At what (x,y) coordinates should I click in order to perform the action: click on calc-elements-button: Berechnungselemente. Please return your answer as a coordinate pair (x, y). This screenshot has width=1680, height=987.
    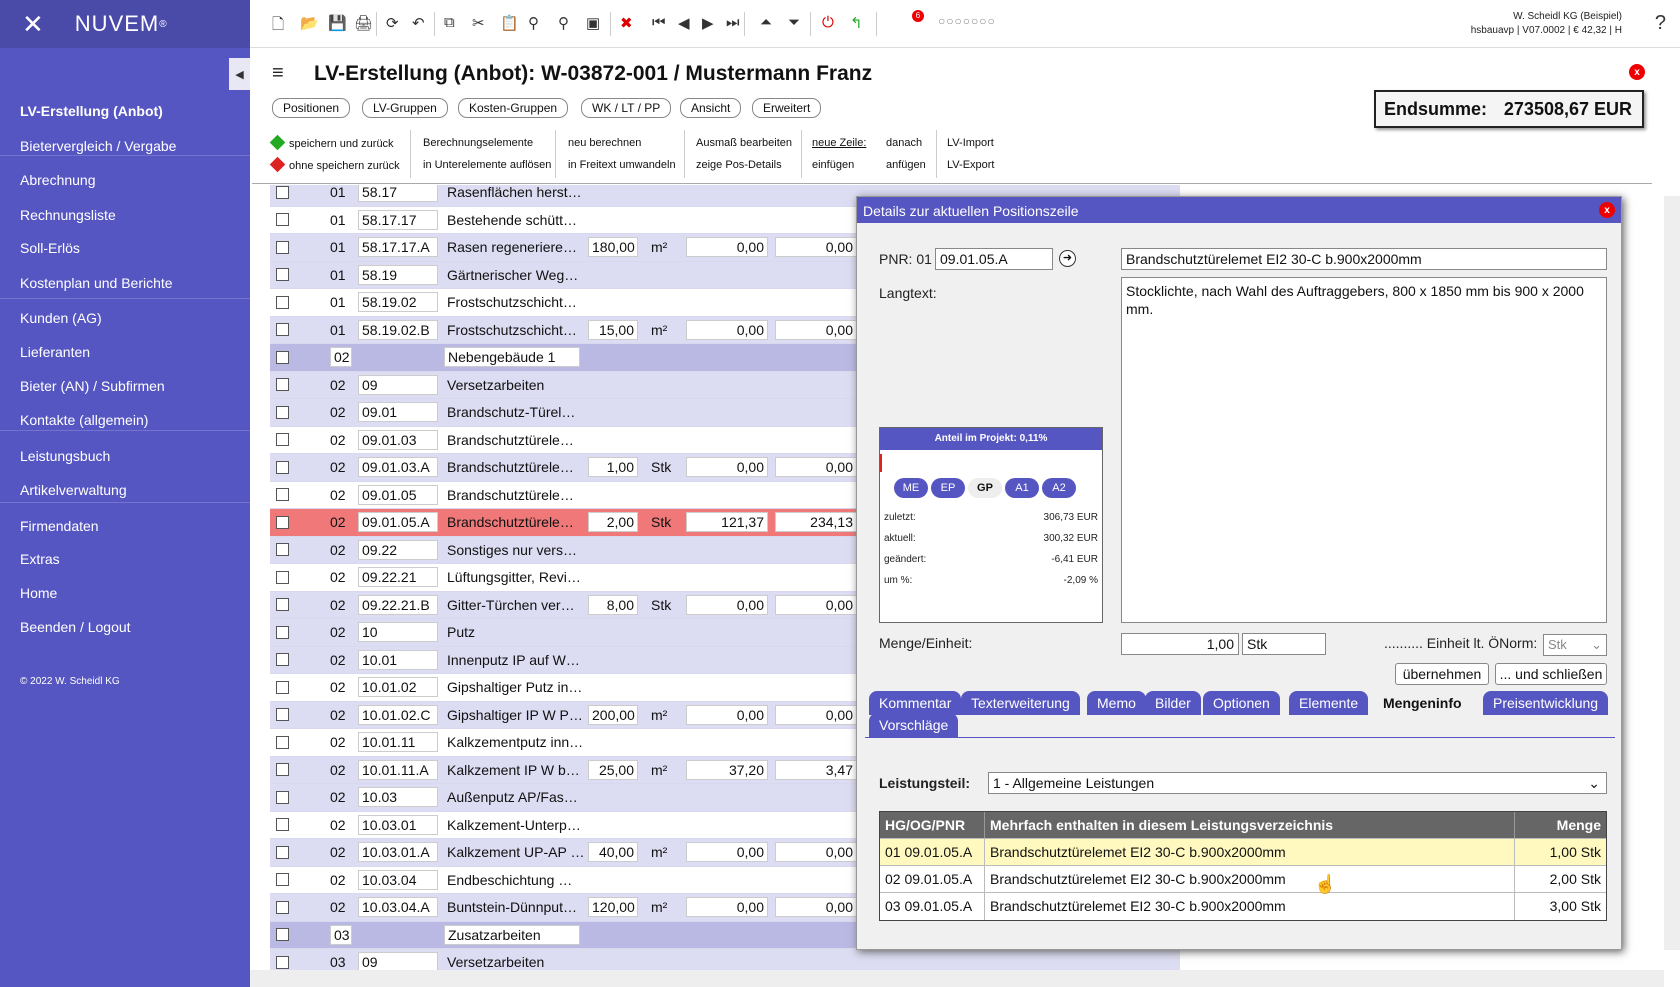
    Looking at the image, I should click on (478, 143).